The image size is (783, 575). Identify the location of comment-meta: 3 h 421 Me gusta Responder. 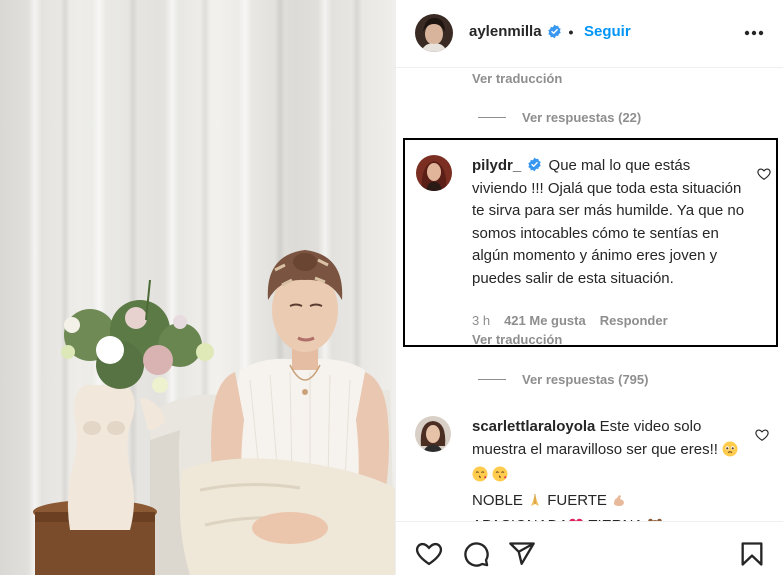
(570, 320).